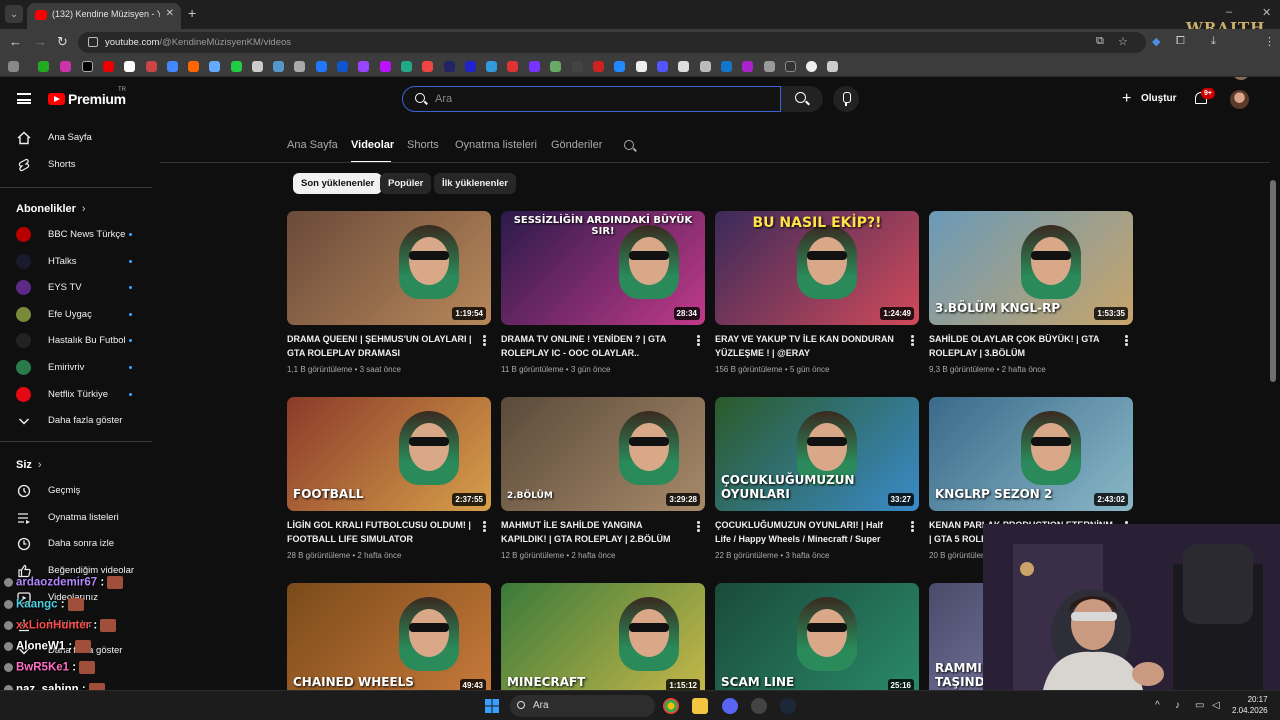  I want to click on sidebar-subscription-item: Emirivriv, so click(77, 368).